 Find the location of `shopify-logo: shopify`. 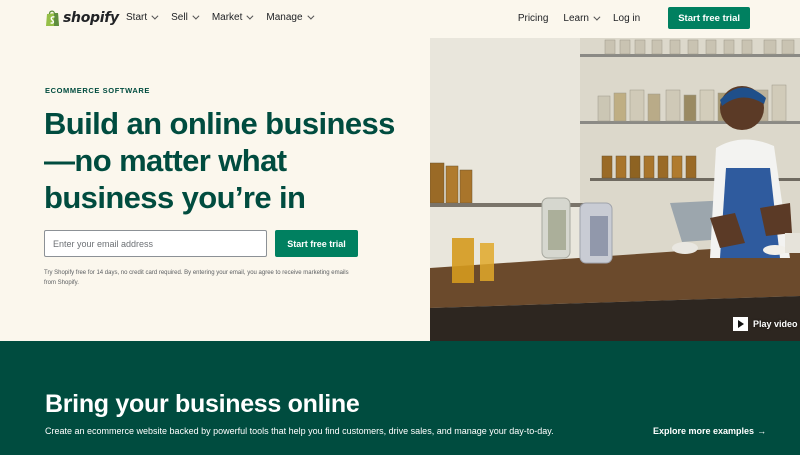

shopify-logo: shopify is located at coordinates (82, 18).